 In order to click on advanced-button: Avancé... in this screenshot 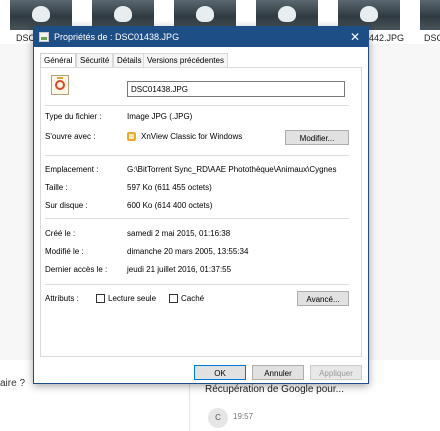, I will do `click(323, 298)`.